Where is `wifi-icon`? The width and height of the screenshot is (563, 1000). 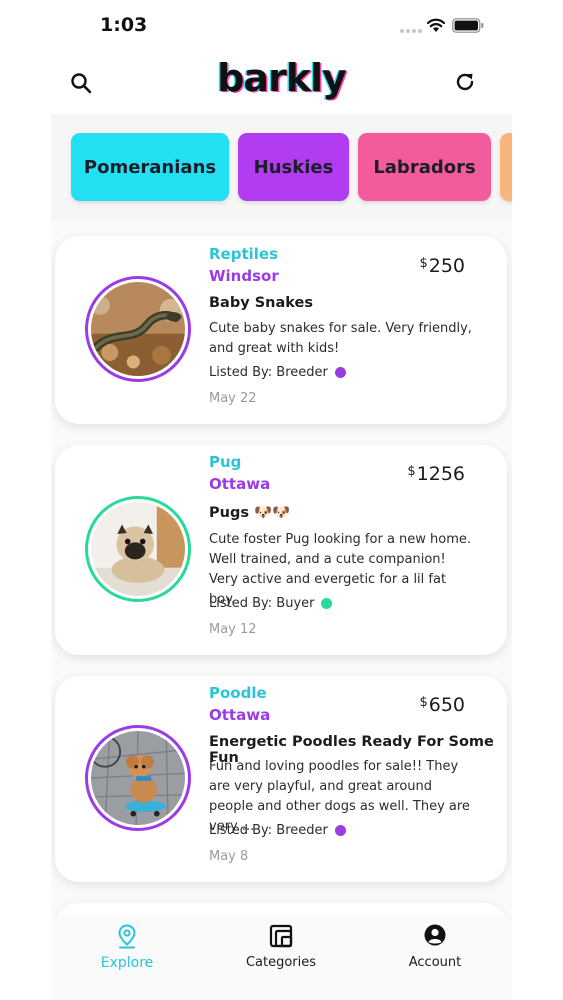 wifi-icon is located at coordinates (436, 25).